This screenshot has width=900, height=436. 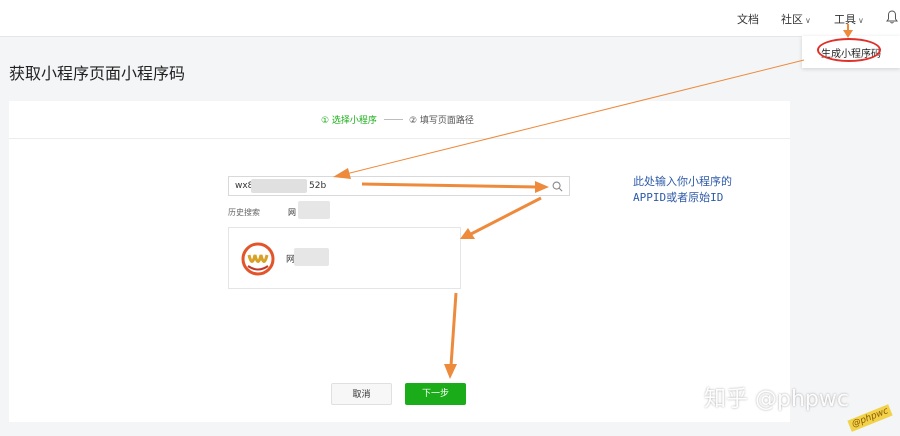 What do you see at coordinates (292, 212) in the screenshot?
I see `history-item: 网` at bounding box center [292, 212].